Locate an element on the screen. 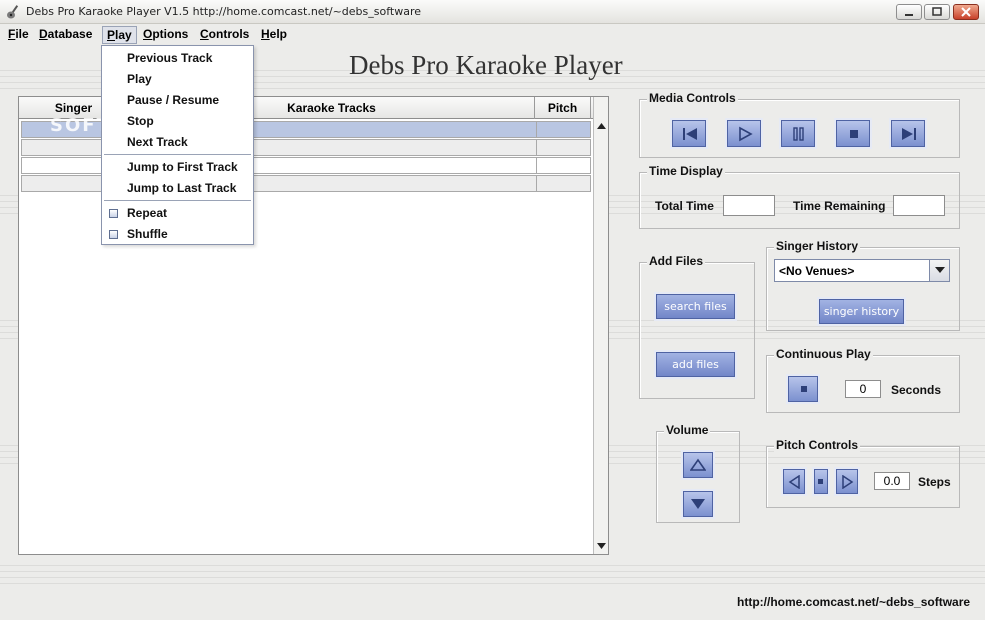 This screenshot has width=985, height=620. volume-down-button is located at coordinates (698, 504).